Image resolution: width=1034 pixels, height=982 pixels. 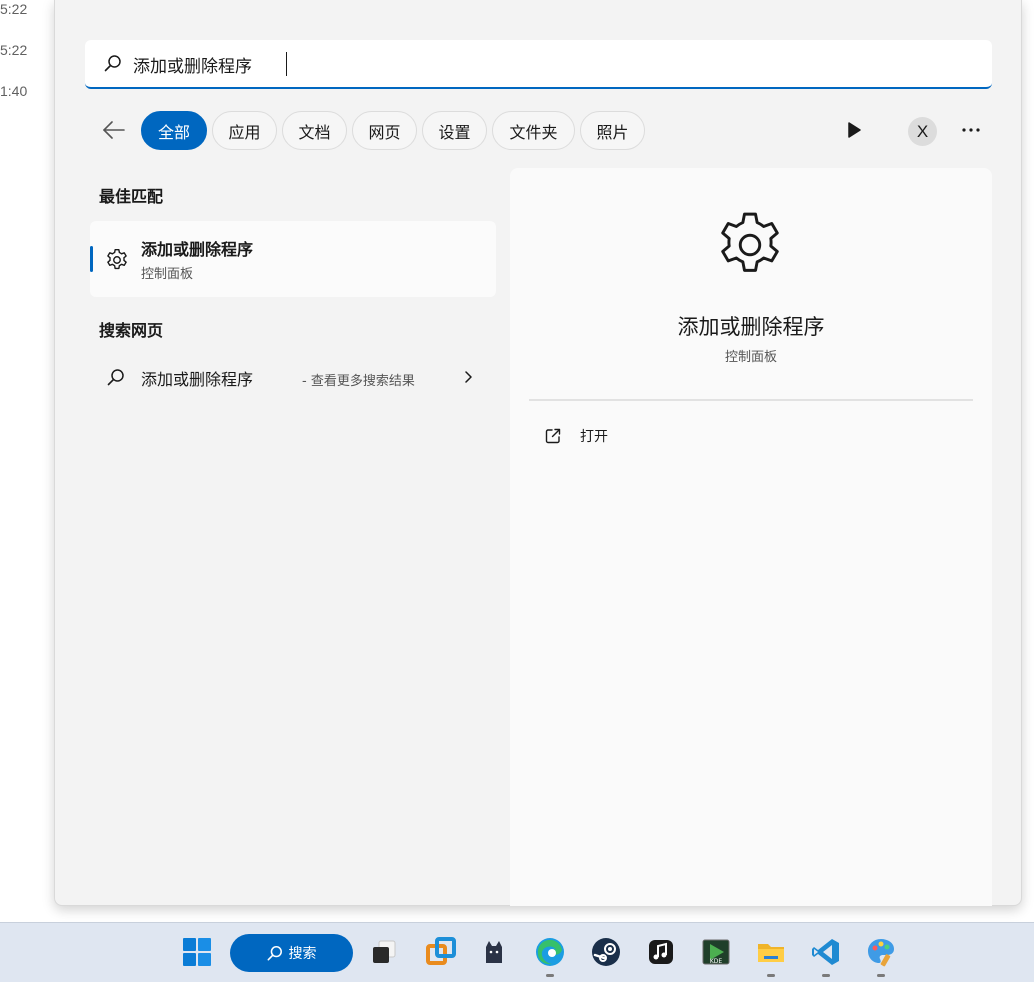 What do you see at coordinates (314, 130) in the screenshot?
I see `tab-documents: 文档` at bounding box center [314, 130].